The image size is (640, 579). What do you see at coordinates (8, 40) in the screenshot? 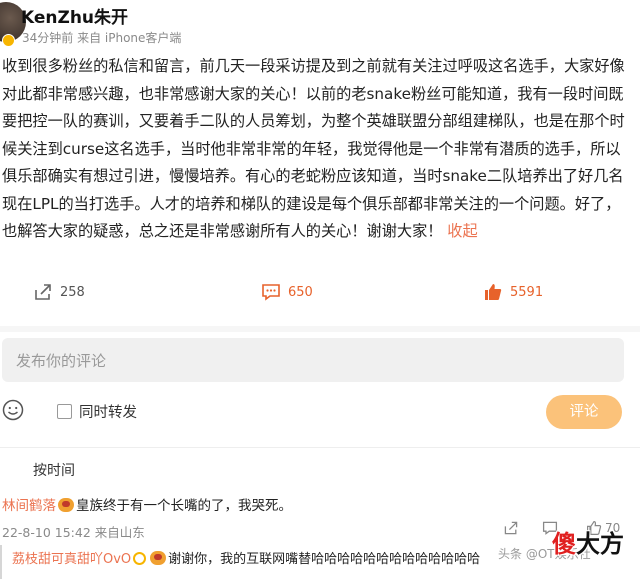
I see `verified-badge-icon` at bounding box center [8, 40].